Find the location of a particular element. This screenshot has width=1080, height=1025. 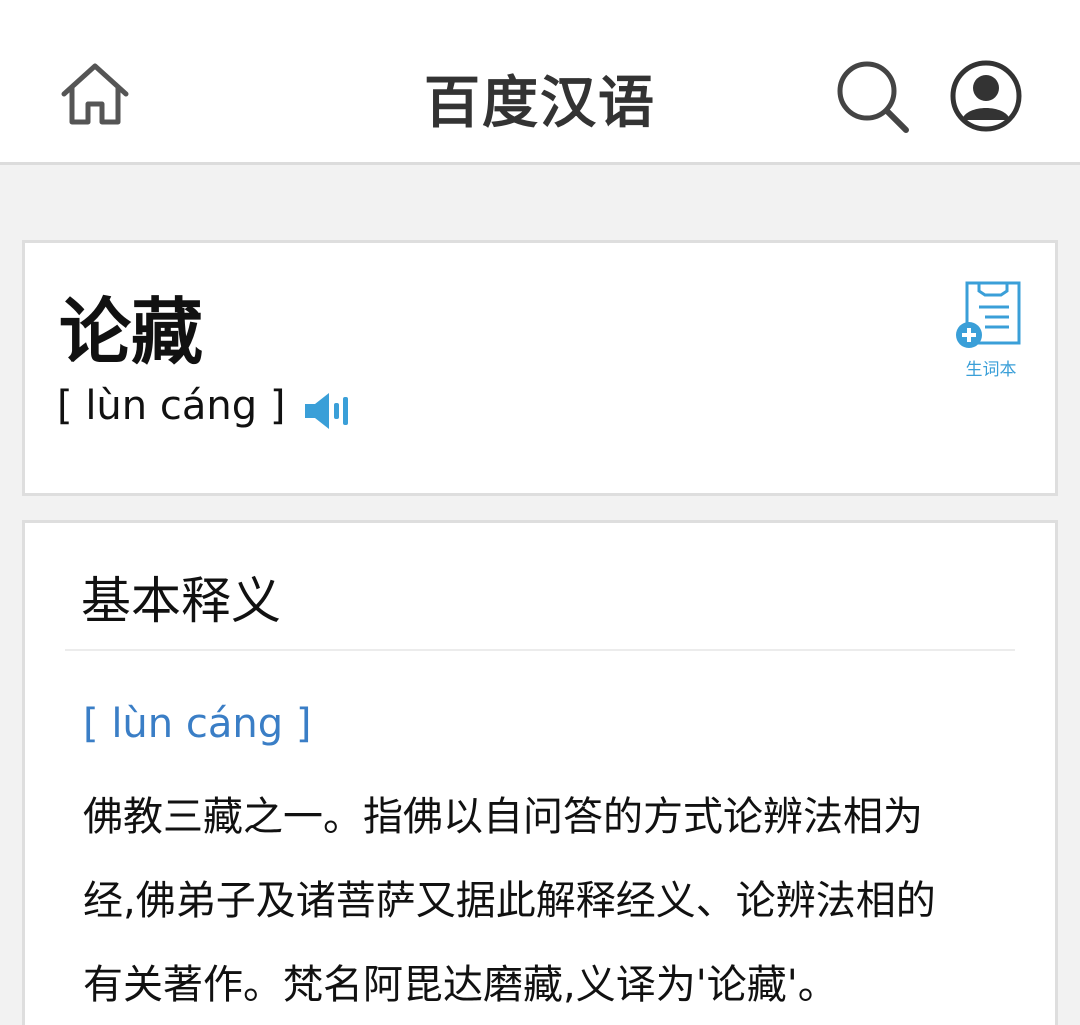

definition-line: 佛教三藏之一。指佛以自问答的方式论辨法相为 is located at coordinates (503, 817).